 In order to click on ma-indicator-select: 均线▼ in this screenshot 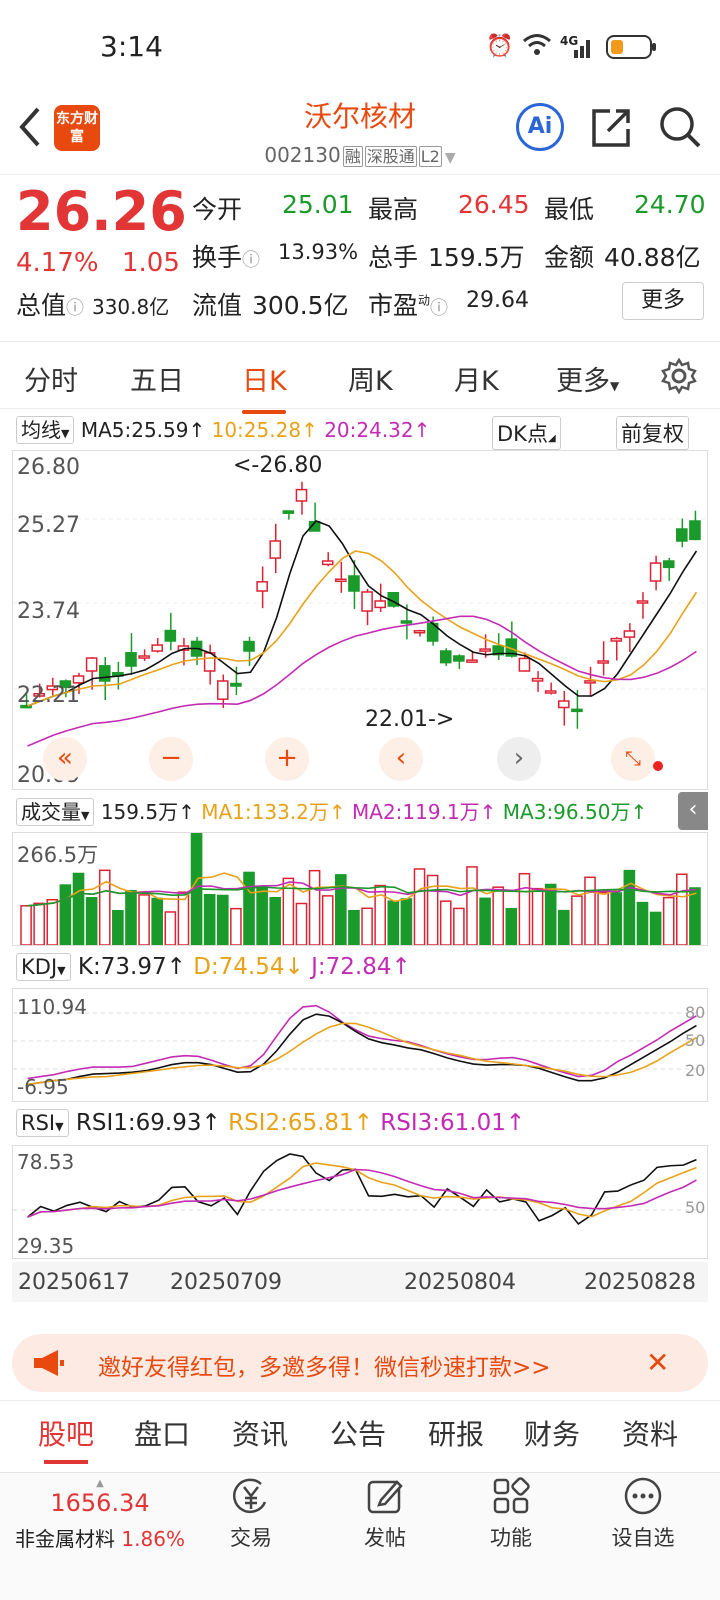, I will do `click(45, 430)`.